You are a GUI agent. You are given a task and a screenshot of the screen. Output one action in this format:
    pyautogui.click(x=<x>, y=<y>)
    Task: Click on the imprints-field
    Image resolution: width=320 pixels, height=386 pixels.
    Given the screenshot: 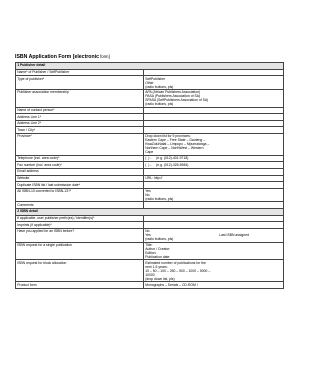 What is the action you would take?
    pyautogui.click(x=213, y=225)
    